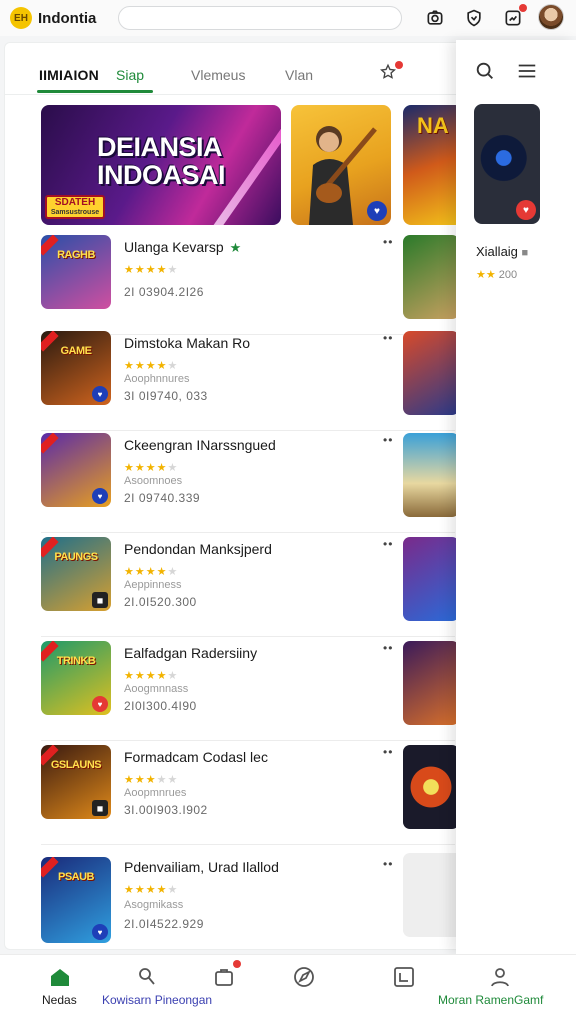 Image resolution: width=576 pixels, height=1024 pixels. Describe the element at coordinates (69, 75) in the screenshot. I see `section-title: IIMIAION` at that location.